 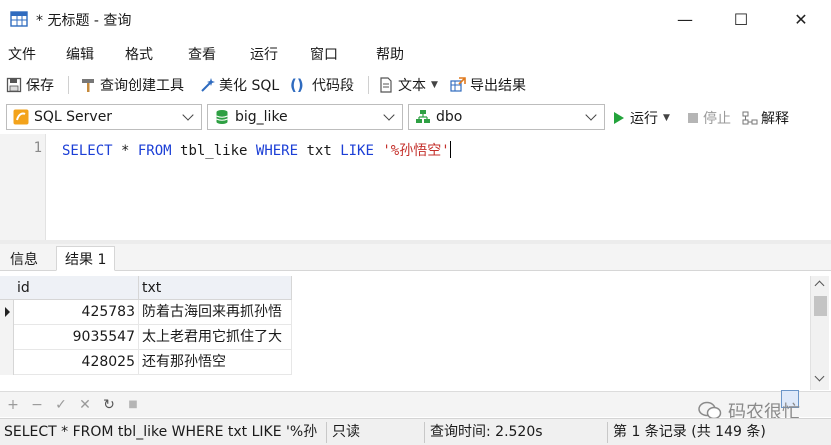 What do you see at coordinates (458, 85) in the screenshot?
I see `export-grid-icon` at bounding box center [458, 85].